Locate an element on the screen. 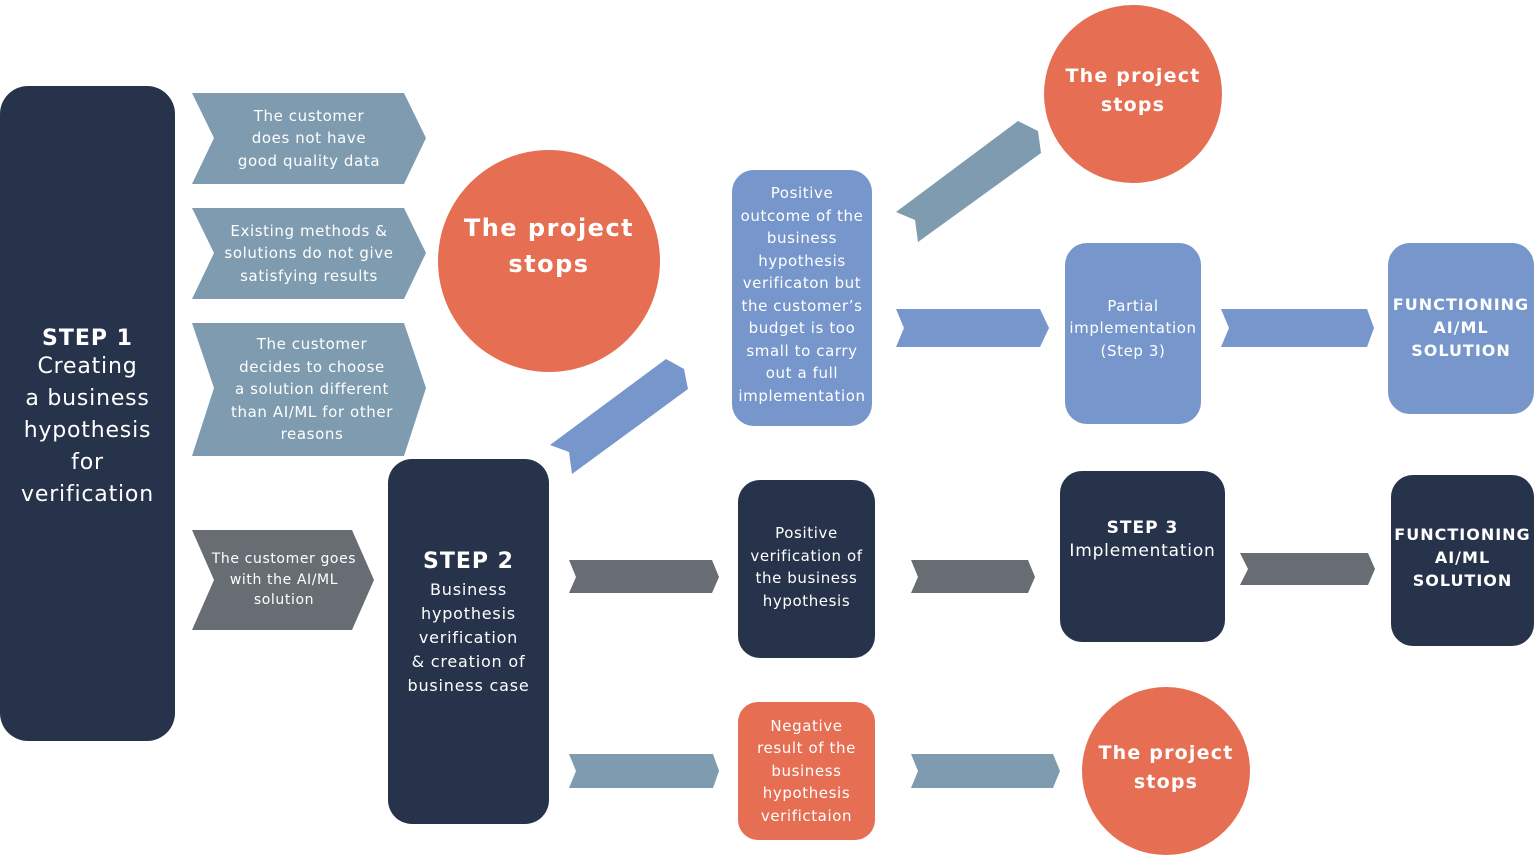  functioning-solution-navy-text: FUNCTIONING AI/ML SOLUTION is located at coordinates (1462, 557).